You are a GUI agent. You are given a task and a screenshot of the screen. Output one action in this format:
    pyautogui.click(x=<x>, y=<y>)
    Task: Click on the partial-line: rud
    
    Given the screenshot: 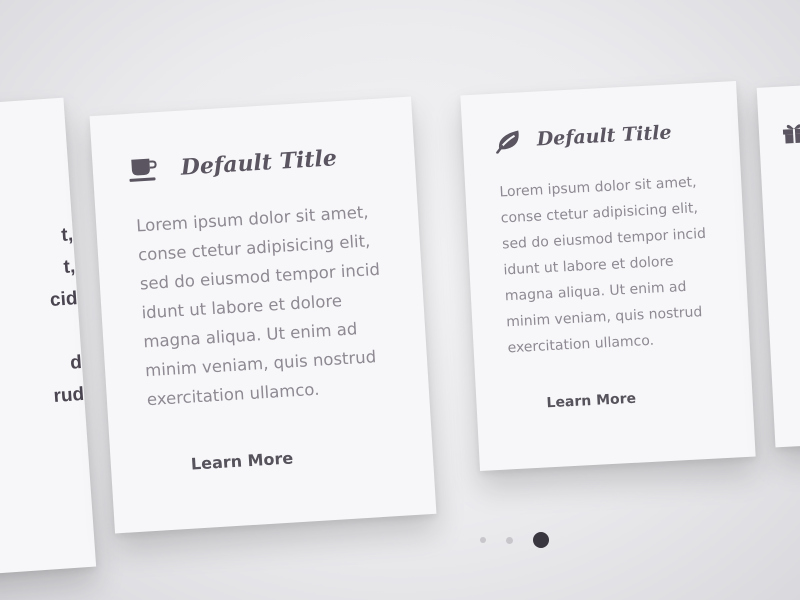 What is the action you would take?
    pyautogui.click(x=68, y=395)
    